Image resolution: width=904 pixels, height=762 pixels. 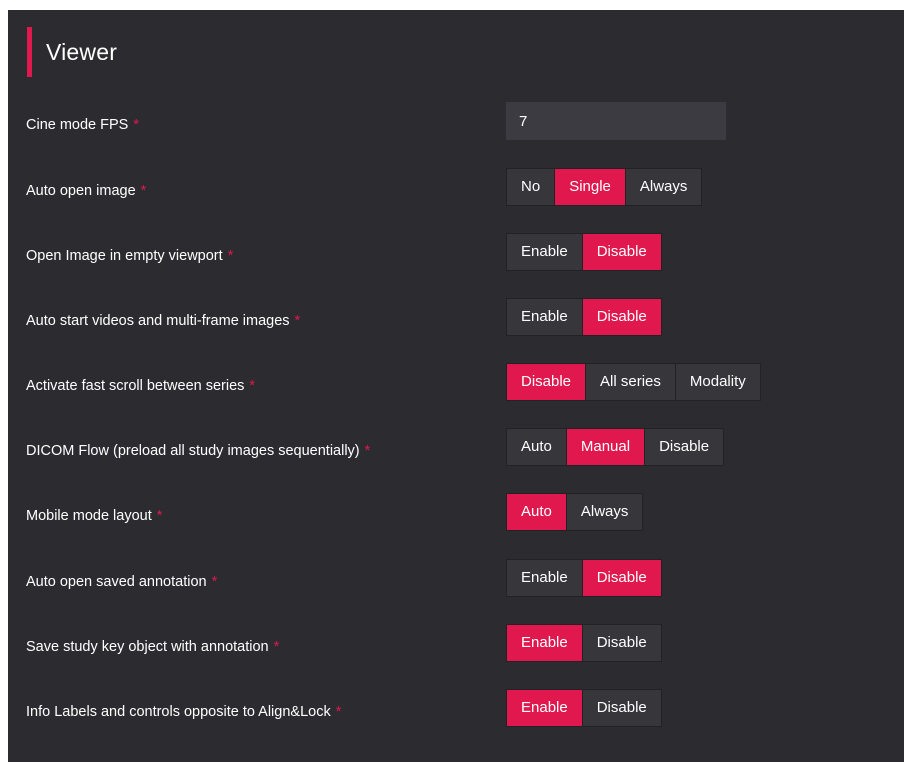 What do you see at coordinates (456, 129) in the screenshot?
I see `setting-row-cine-mode-fps: Cine mode FPS *` at bounding box center [456, 129].